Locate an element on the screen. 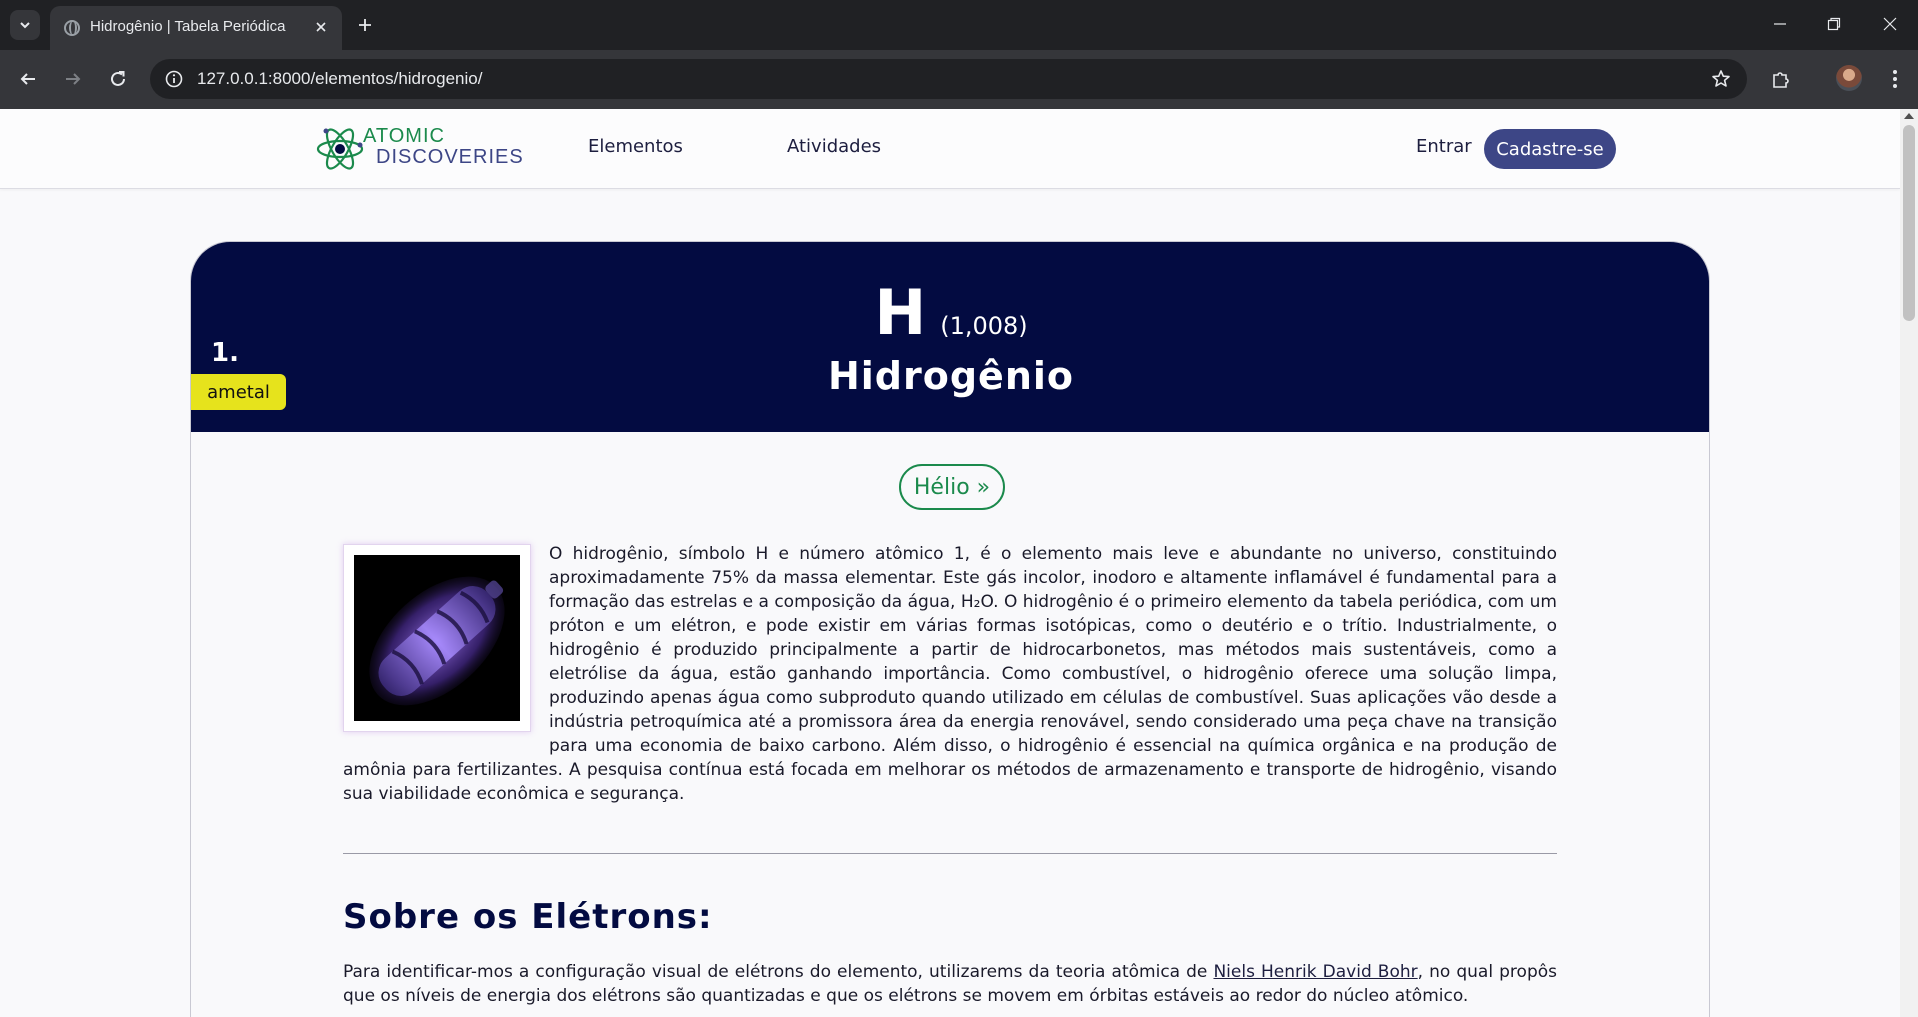 The image size is (1918, 1017). info-icon is located at coordinates (174, 79).